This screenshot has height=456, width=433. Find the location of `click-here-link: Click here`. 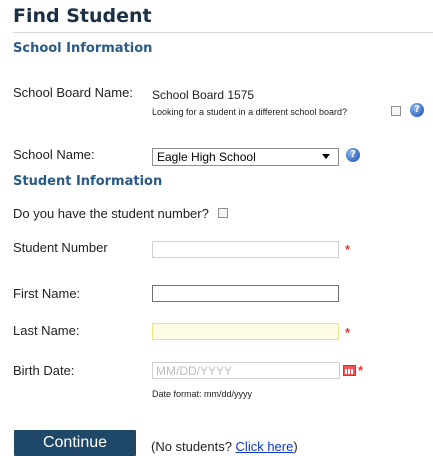

click-here-link: Click here is located at coordinates (265, 446).